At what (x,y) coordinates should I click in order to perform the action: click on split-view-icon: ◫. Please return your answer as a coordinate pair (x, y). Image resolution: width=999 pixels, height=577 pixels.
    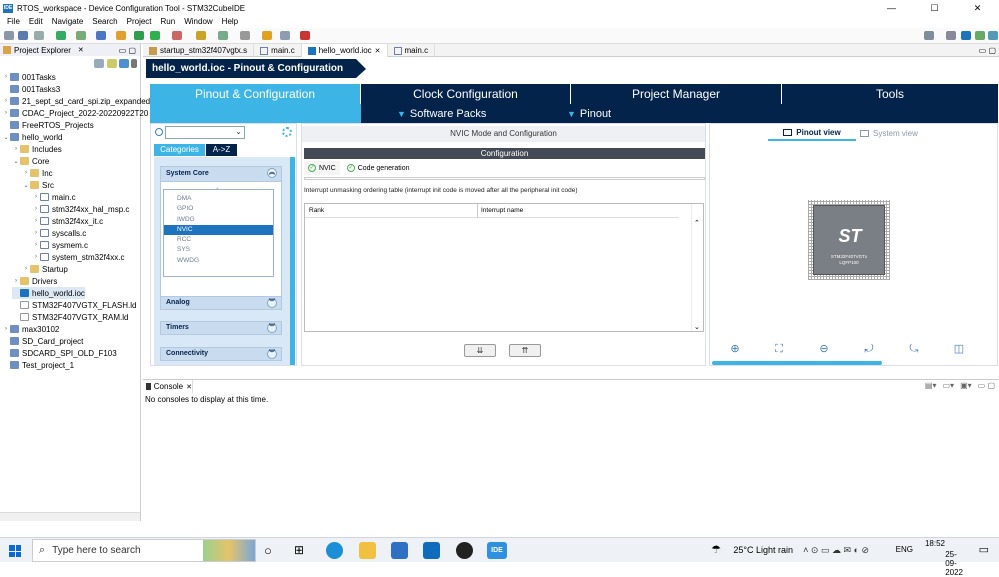
    Looking at the image, I should click on (959, 349).